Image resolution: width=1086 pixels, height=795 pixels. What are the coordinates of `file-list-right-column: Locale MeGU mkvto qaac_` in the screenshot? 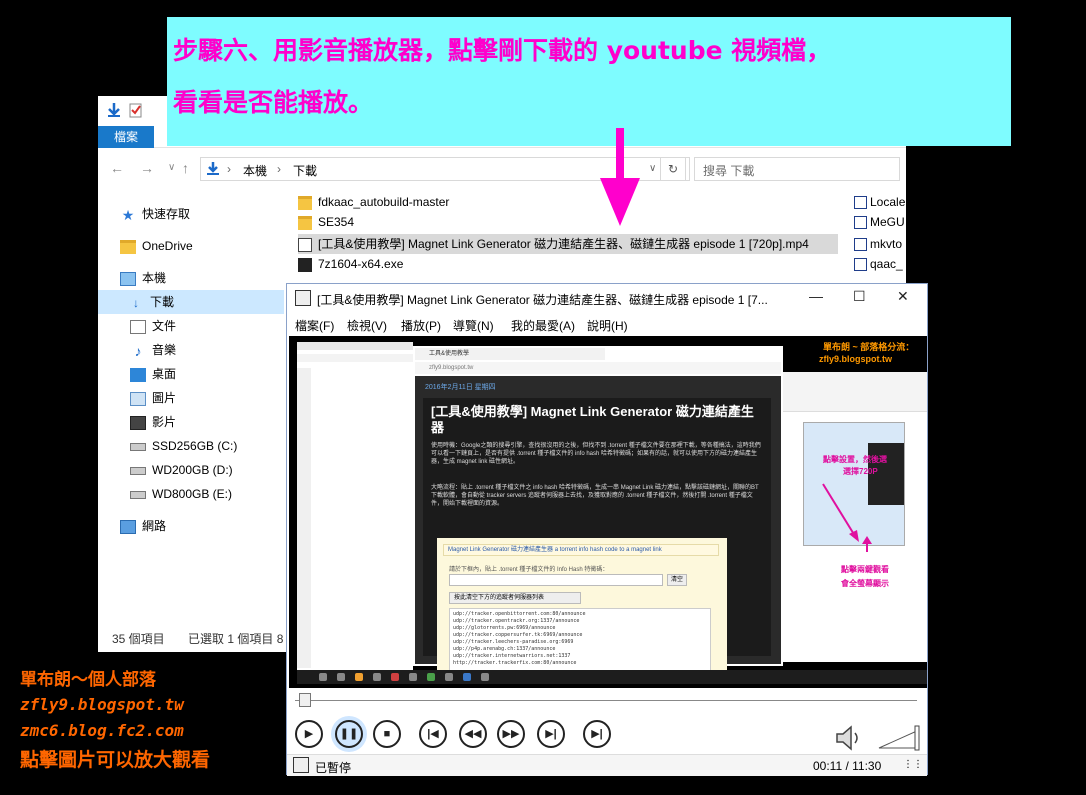 It's located at (880, 237).